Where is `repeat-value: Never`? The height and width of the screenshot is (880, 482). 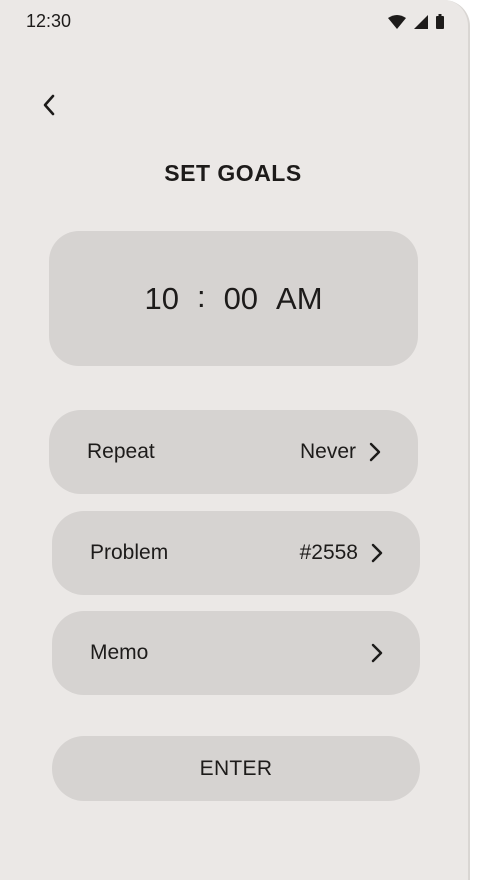 repeat-value: Never is located at coordinates (327, 451).